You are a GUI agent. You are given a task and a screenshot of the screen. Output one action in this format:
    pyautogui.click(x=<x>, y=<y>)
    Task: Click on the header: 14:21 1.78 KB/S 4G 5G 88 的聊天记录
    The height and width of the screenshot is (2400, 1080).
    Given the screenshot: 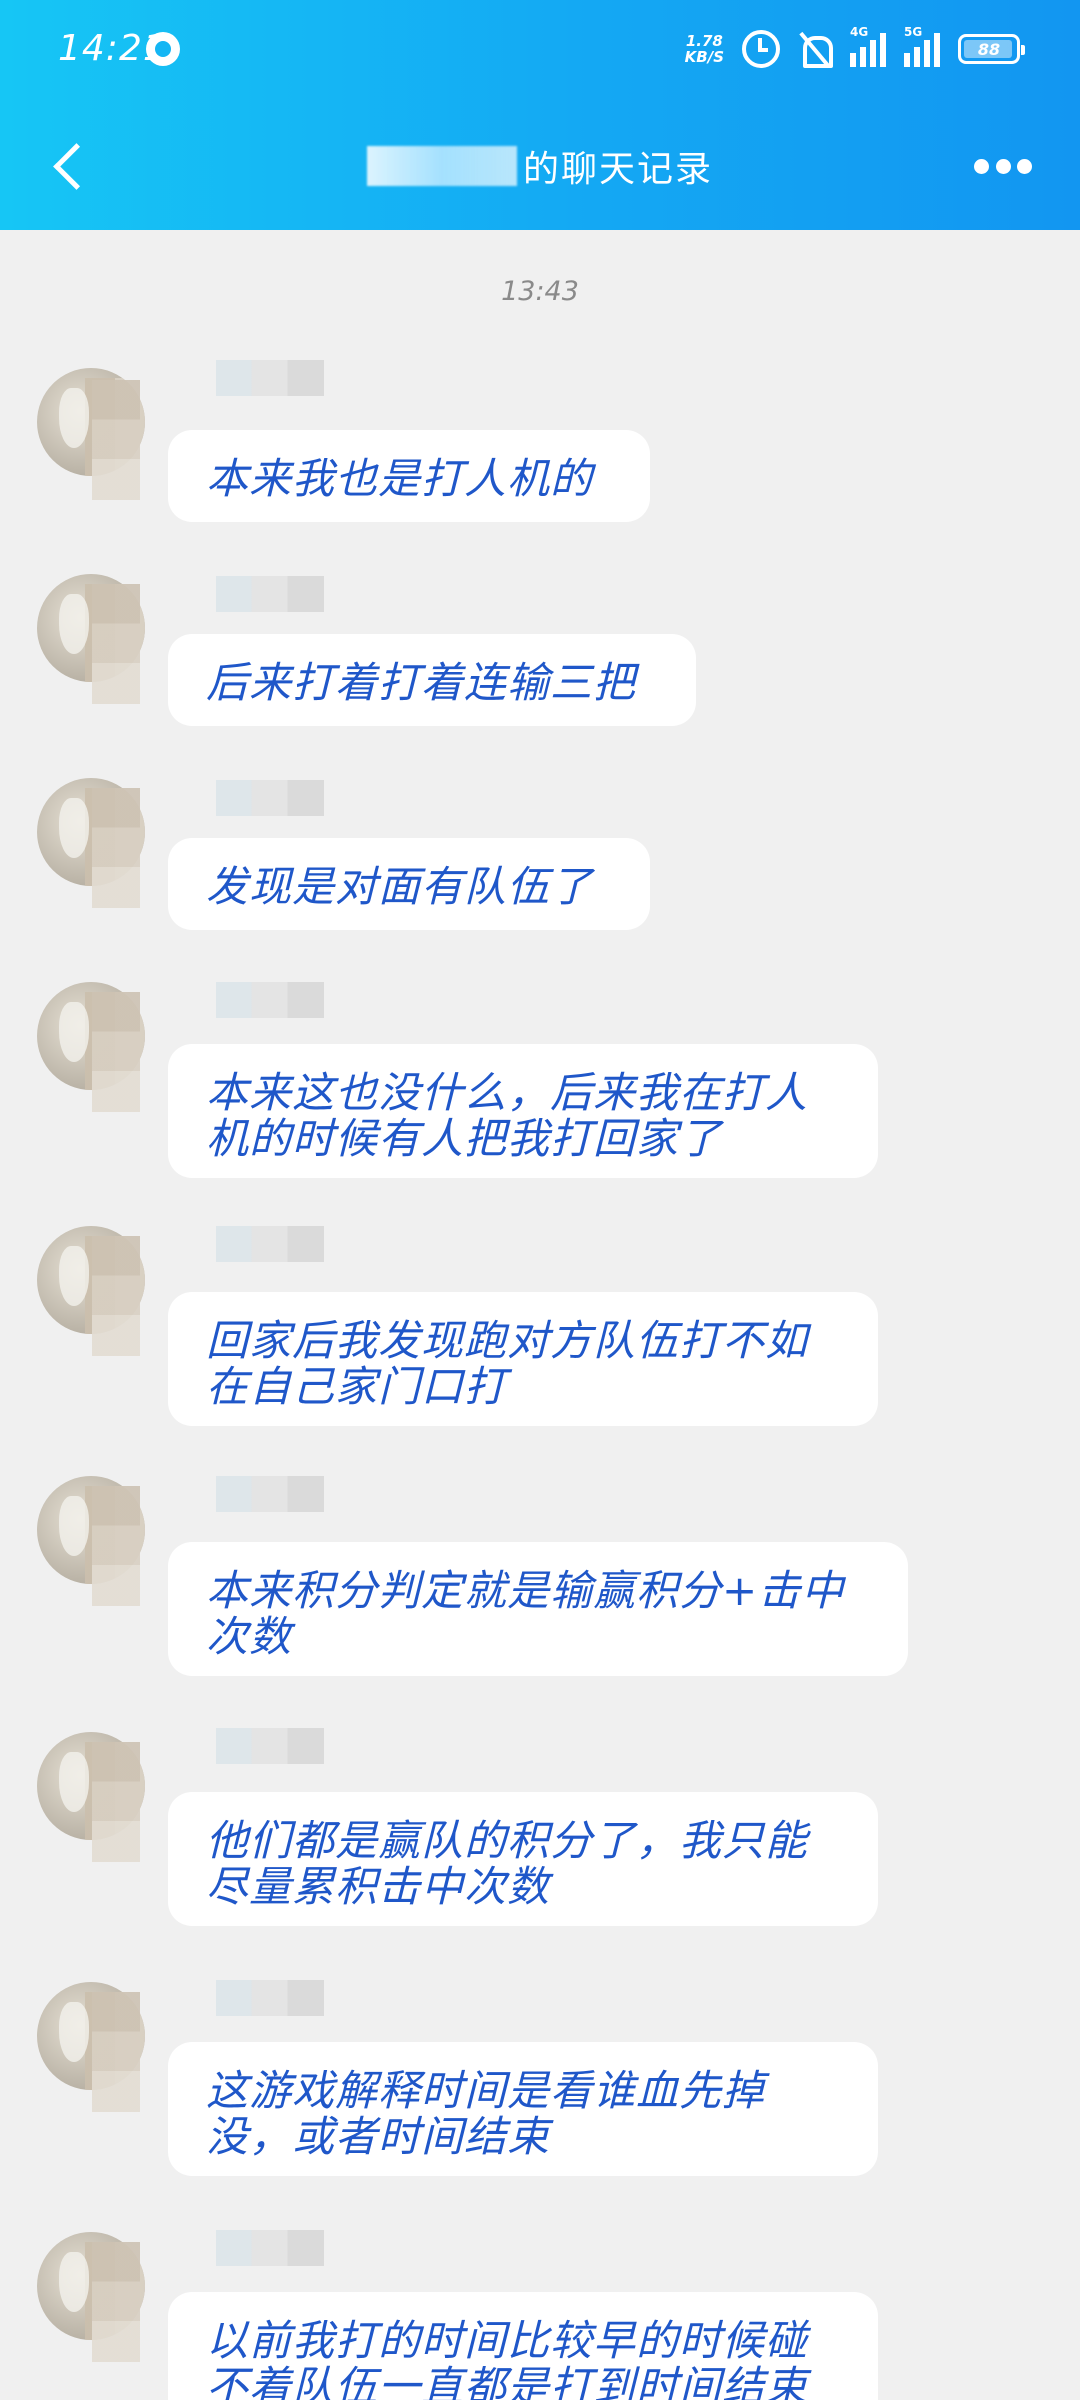 What is the action you would take?
    pyautogui.click(x=540, y=115)
    